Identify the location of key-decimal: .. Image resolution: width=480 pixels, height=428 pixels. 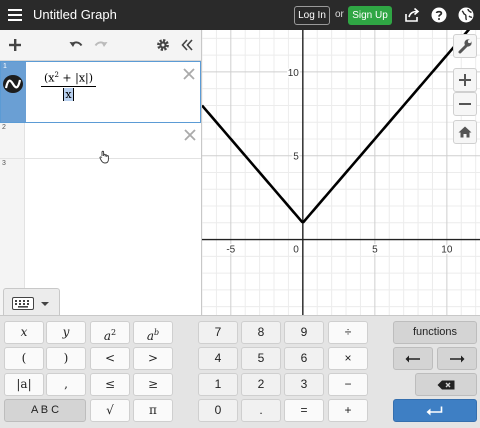
(261, 410).